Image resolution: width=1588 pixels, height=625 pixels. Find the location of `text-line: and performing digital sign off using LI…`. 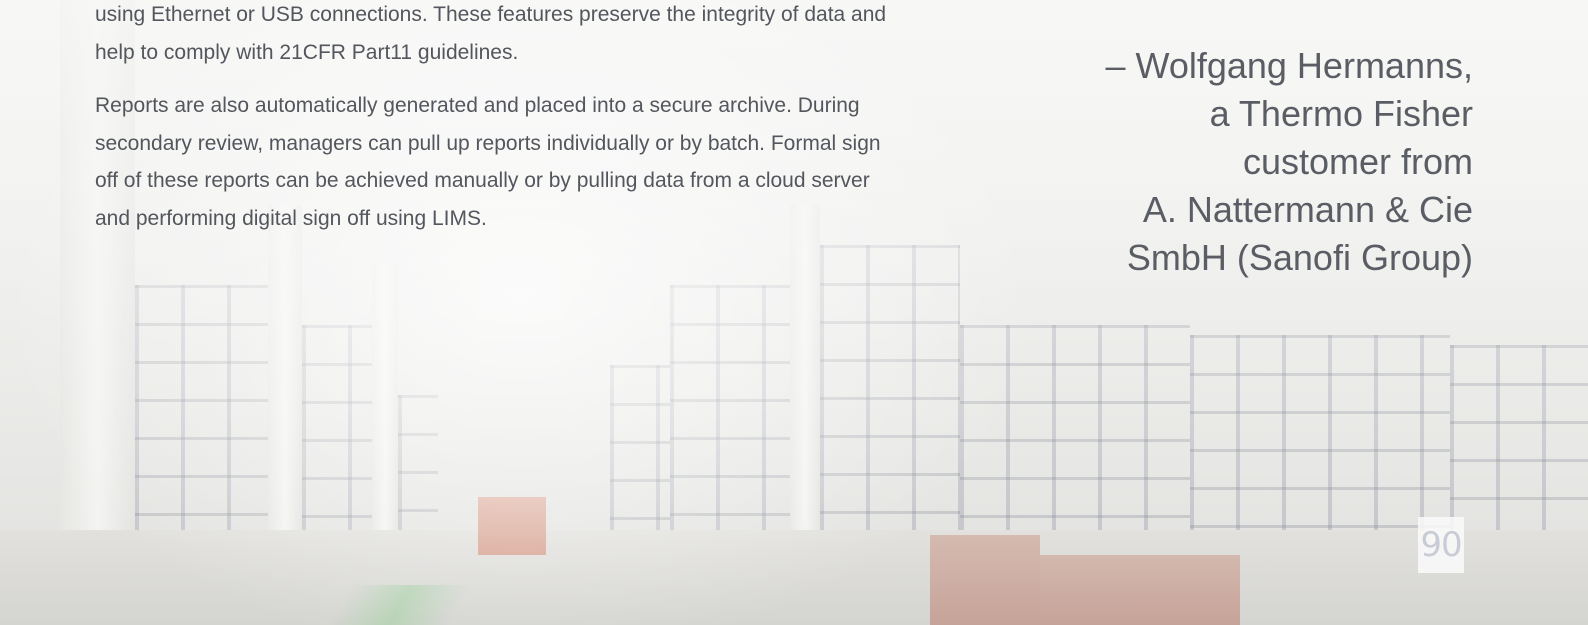

text-line: and performing digital sign off using LI… is located at coordinates (291, 218).